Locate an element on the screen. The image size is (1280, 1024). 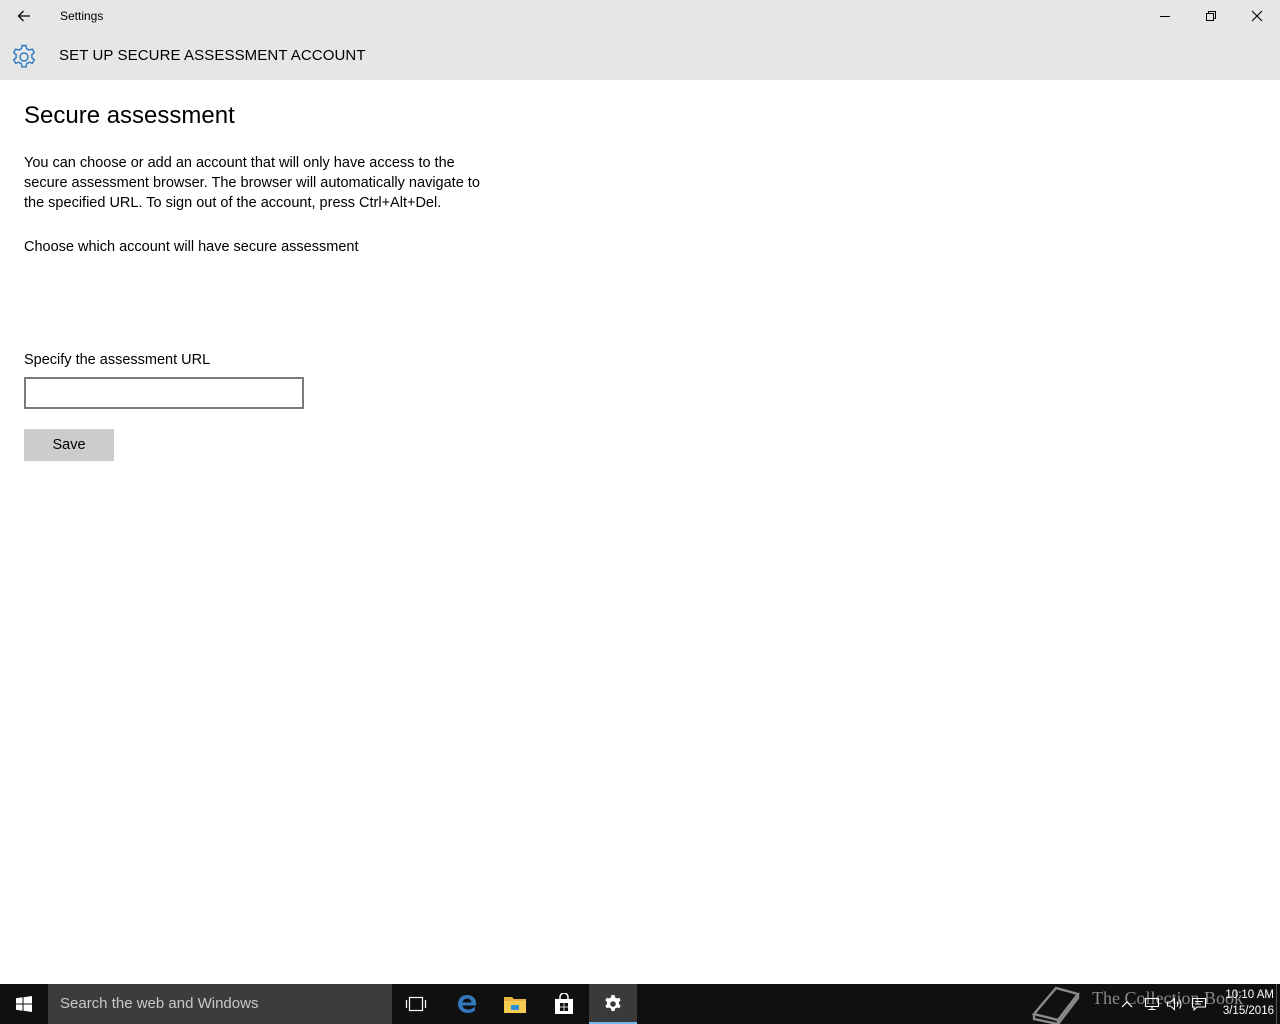
close-icon is located at coordinates (1257, 16).